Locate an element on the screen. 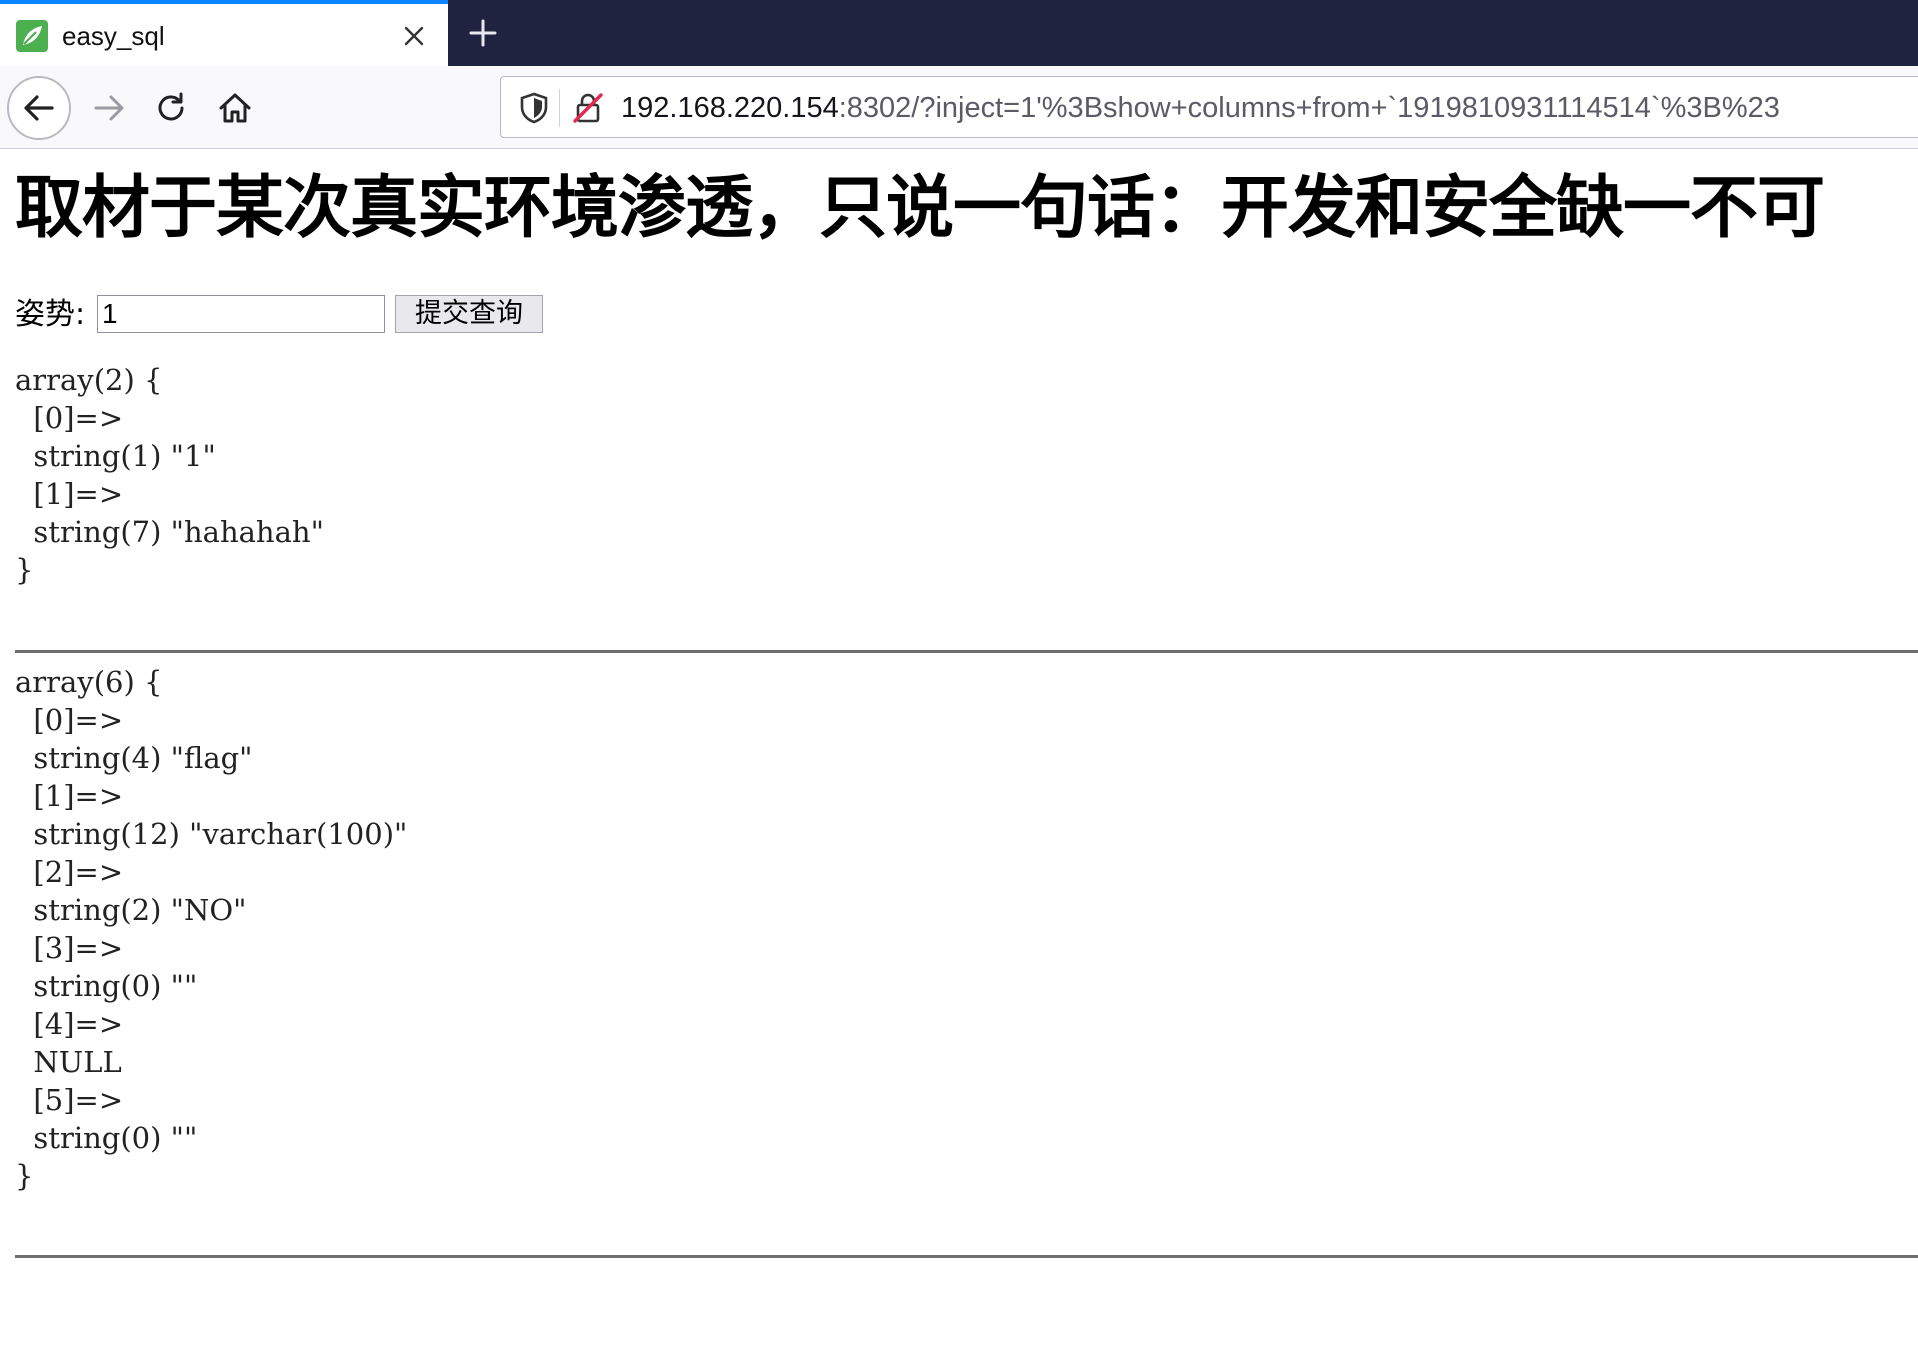 Image resolution: width=1918 pixels, height=1346 pixels. close-icon is located at coordinates (414, 36).